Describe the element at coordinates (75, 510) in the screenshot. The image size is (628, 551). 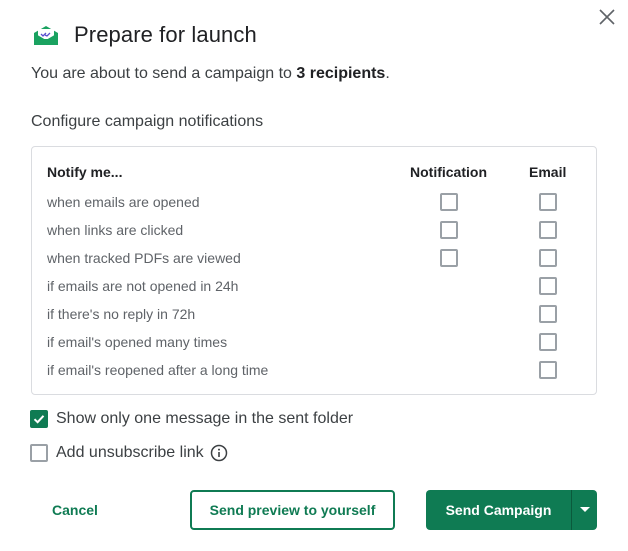
I see `cancel-button: Cancel` at that location.